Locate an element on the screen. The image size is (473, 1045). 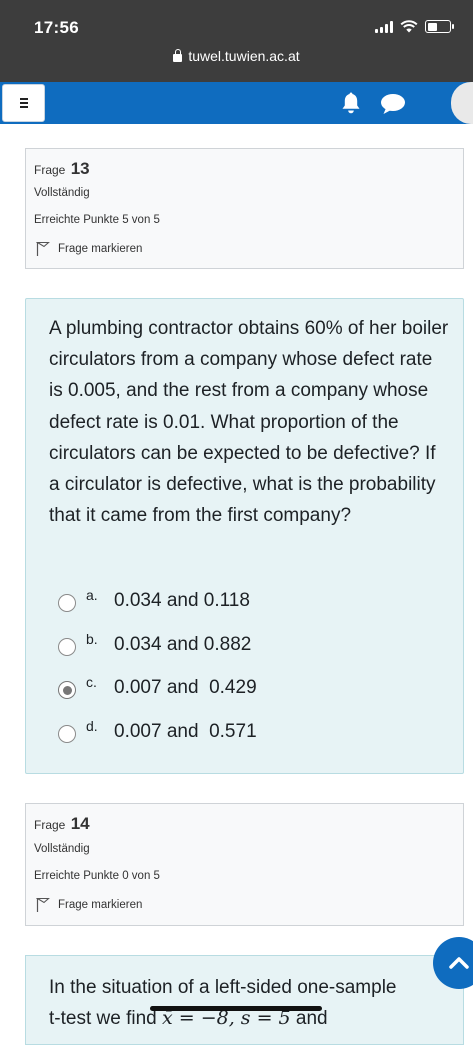
bell-icon is located at coordinates (351, 103).